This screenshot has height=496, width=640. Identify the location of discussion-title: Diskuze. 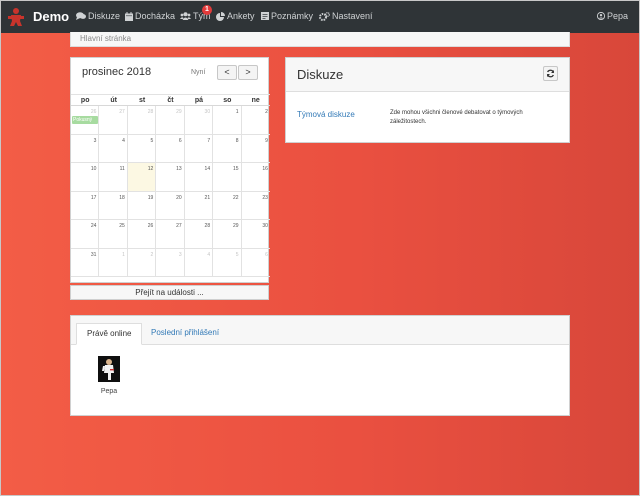
(320, 74).